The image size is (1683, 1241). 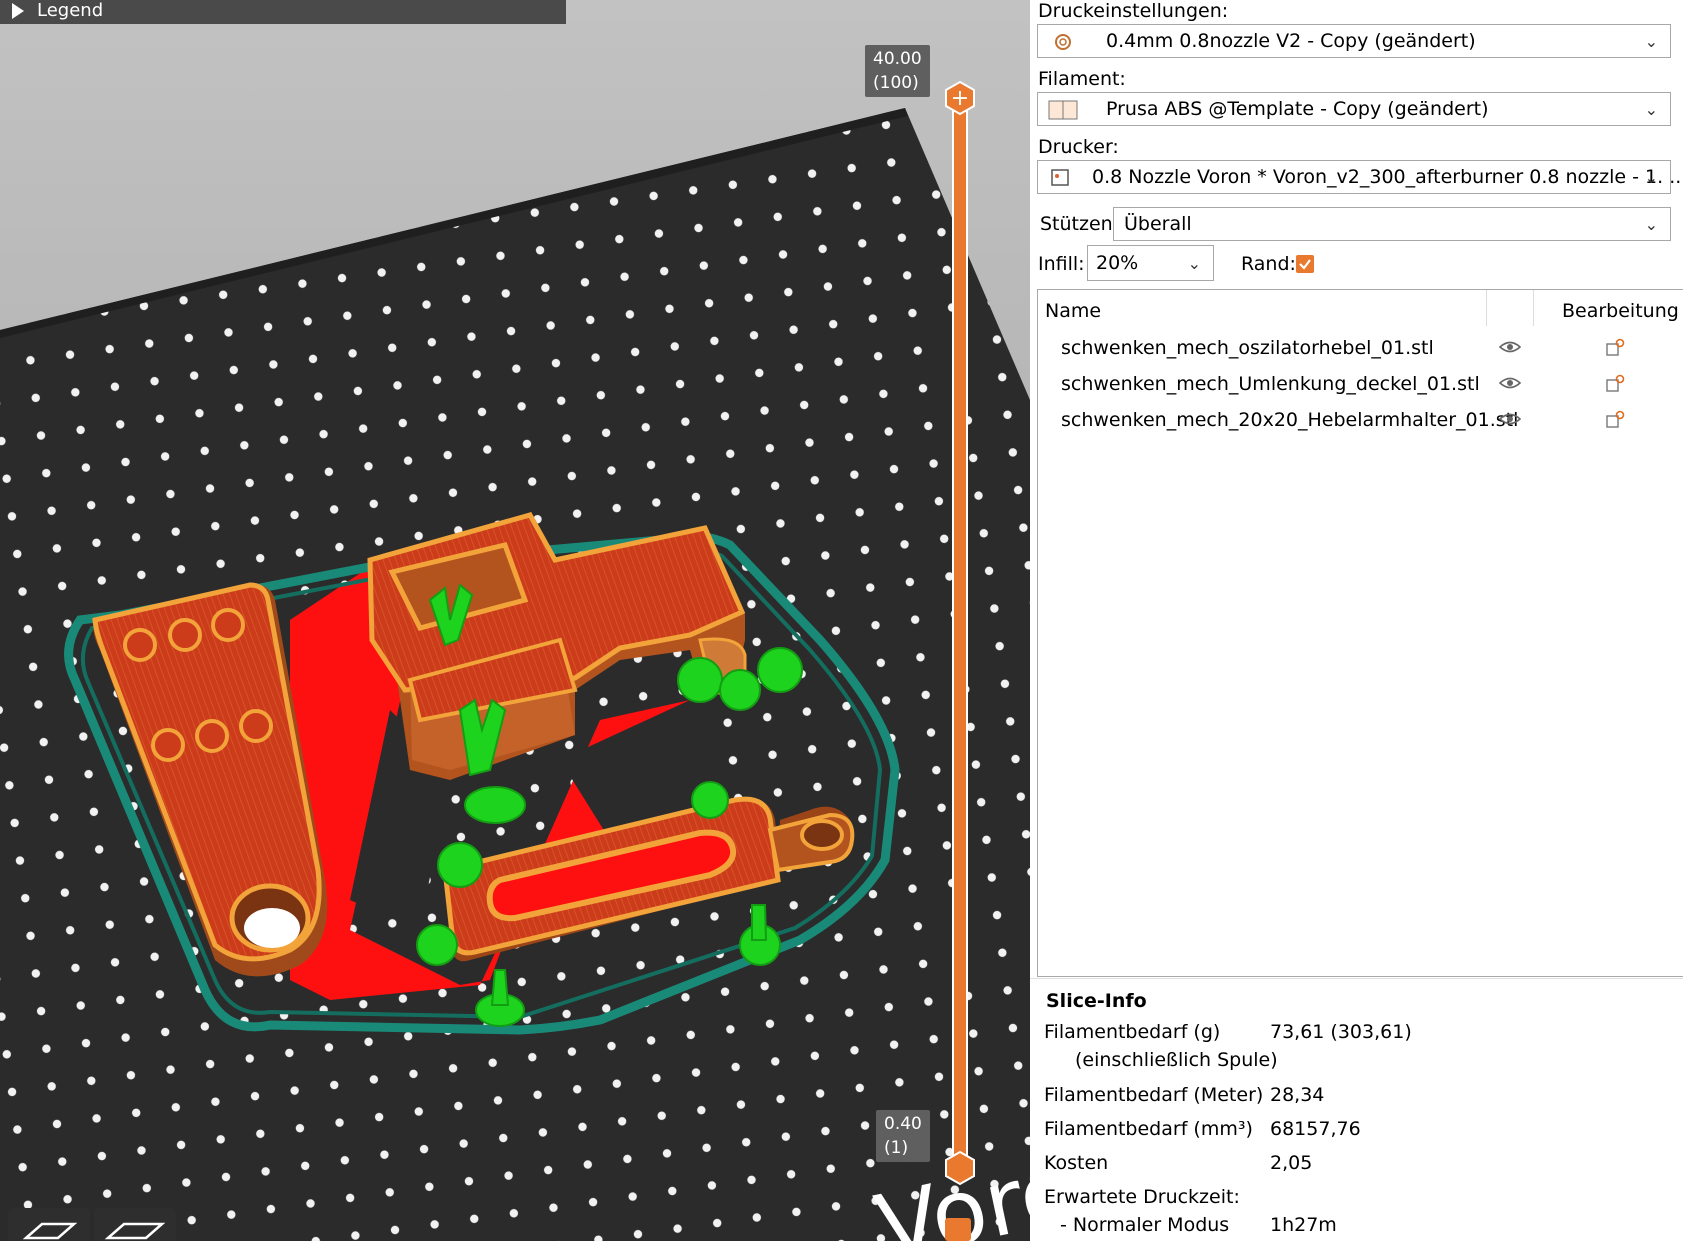 I want to click on object-name: schwenken_mech_oszilatorhebel_01.stl, so click(x=1247, y=348).